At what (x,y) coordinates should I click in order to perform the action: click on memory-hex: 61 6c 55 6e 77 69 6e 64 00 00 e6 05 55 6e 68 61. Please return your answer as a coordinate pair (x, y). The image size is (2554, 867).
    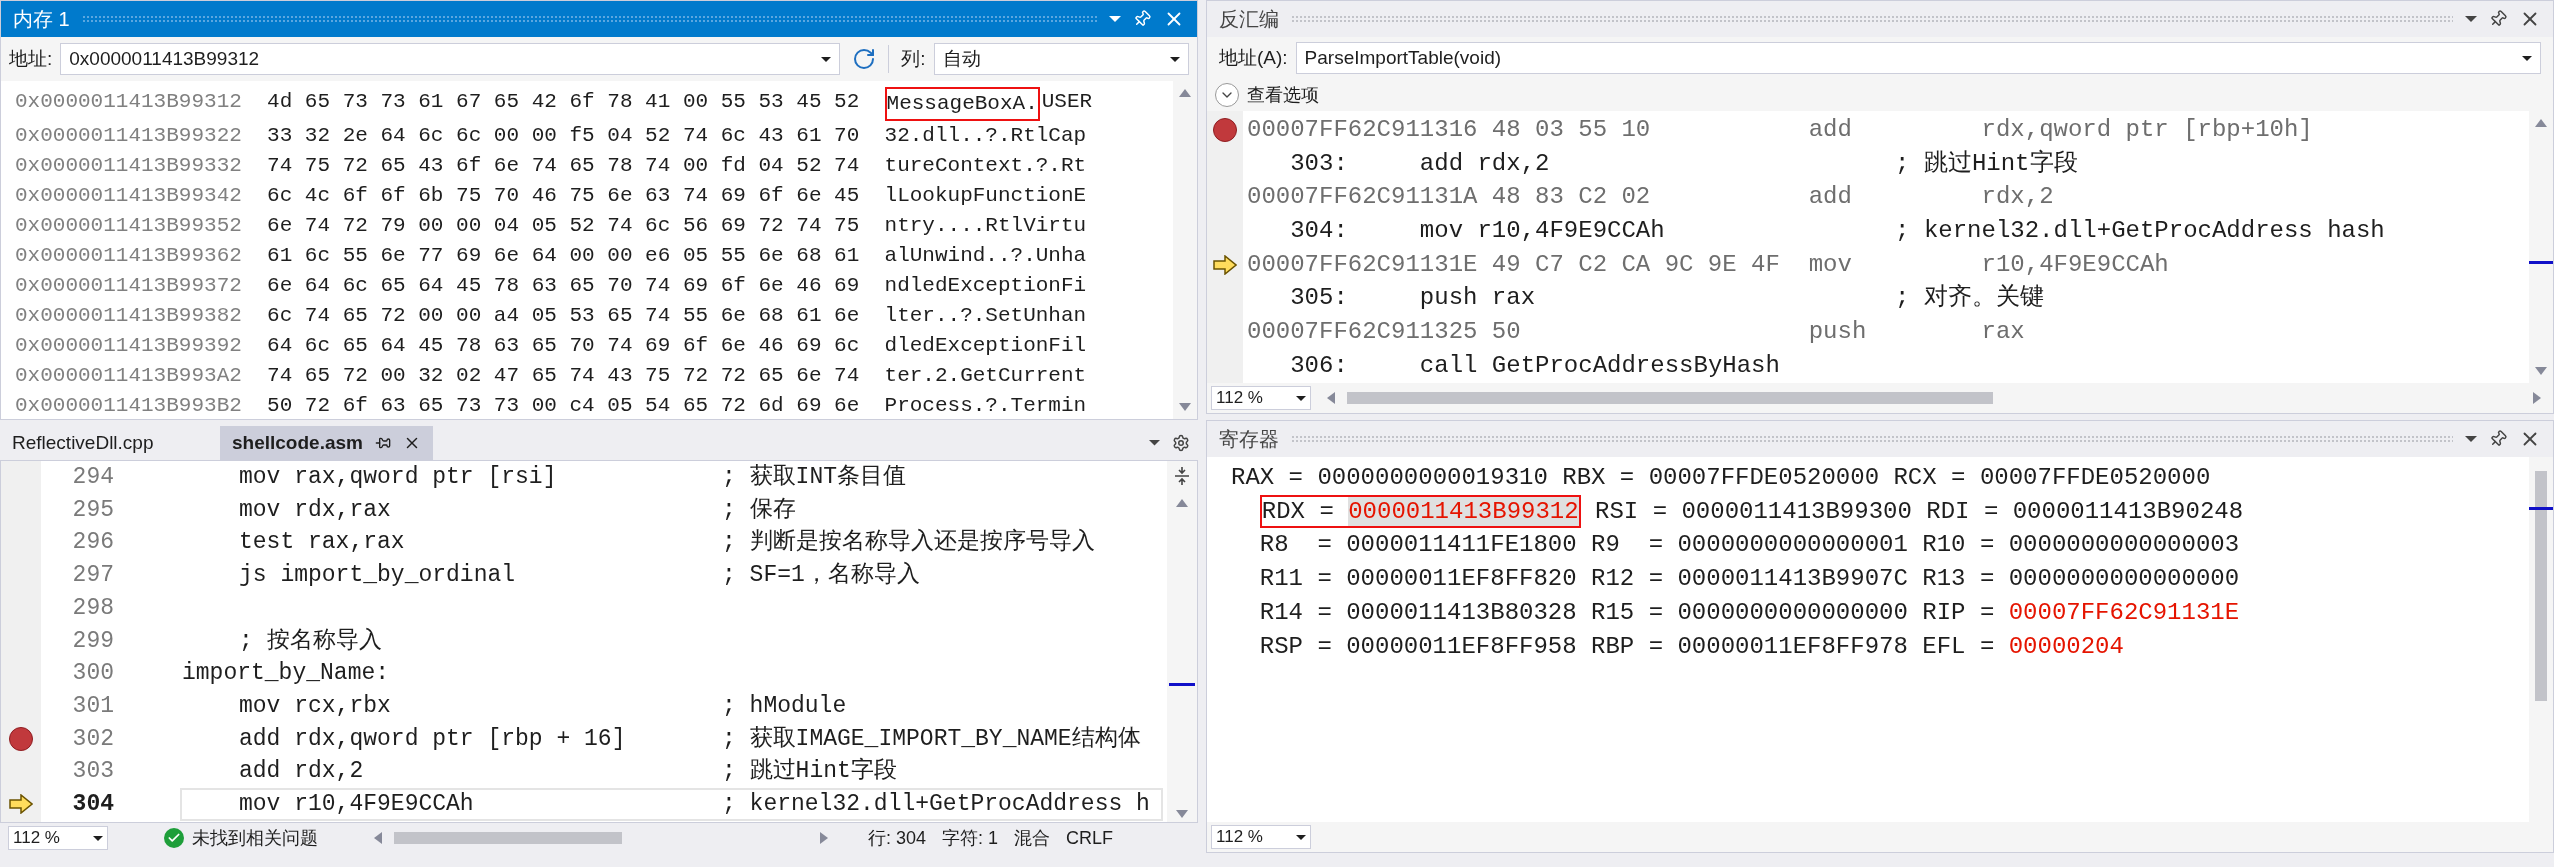
    Looking at the image, I should click on (564, 256).